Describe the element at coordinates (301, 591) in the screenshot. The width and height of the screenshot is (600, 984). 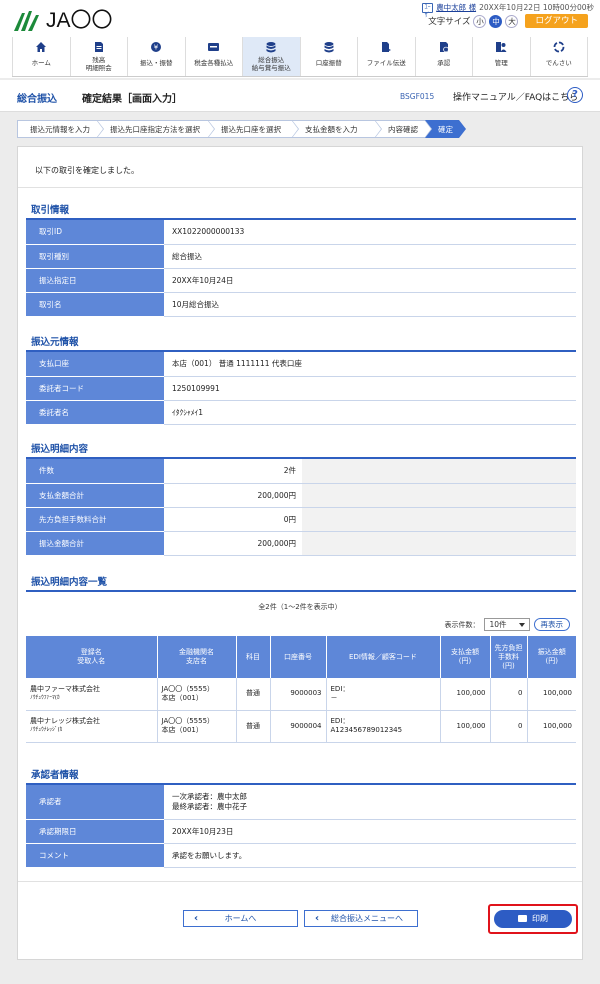
I see `section-rule` at that location.